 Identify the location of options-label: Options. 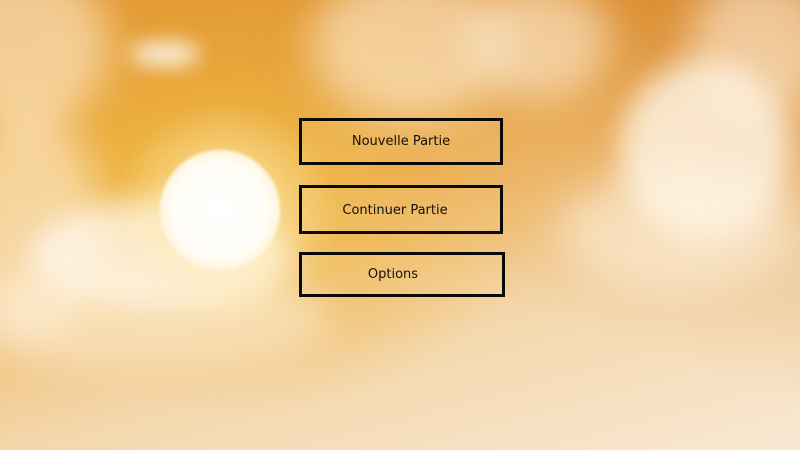
(393, 274).